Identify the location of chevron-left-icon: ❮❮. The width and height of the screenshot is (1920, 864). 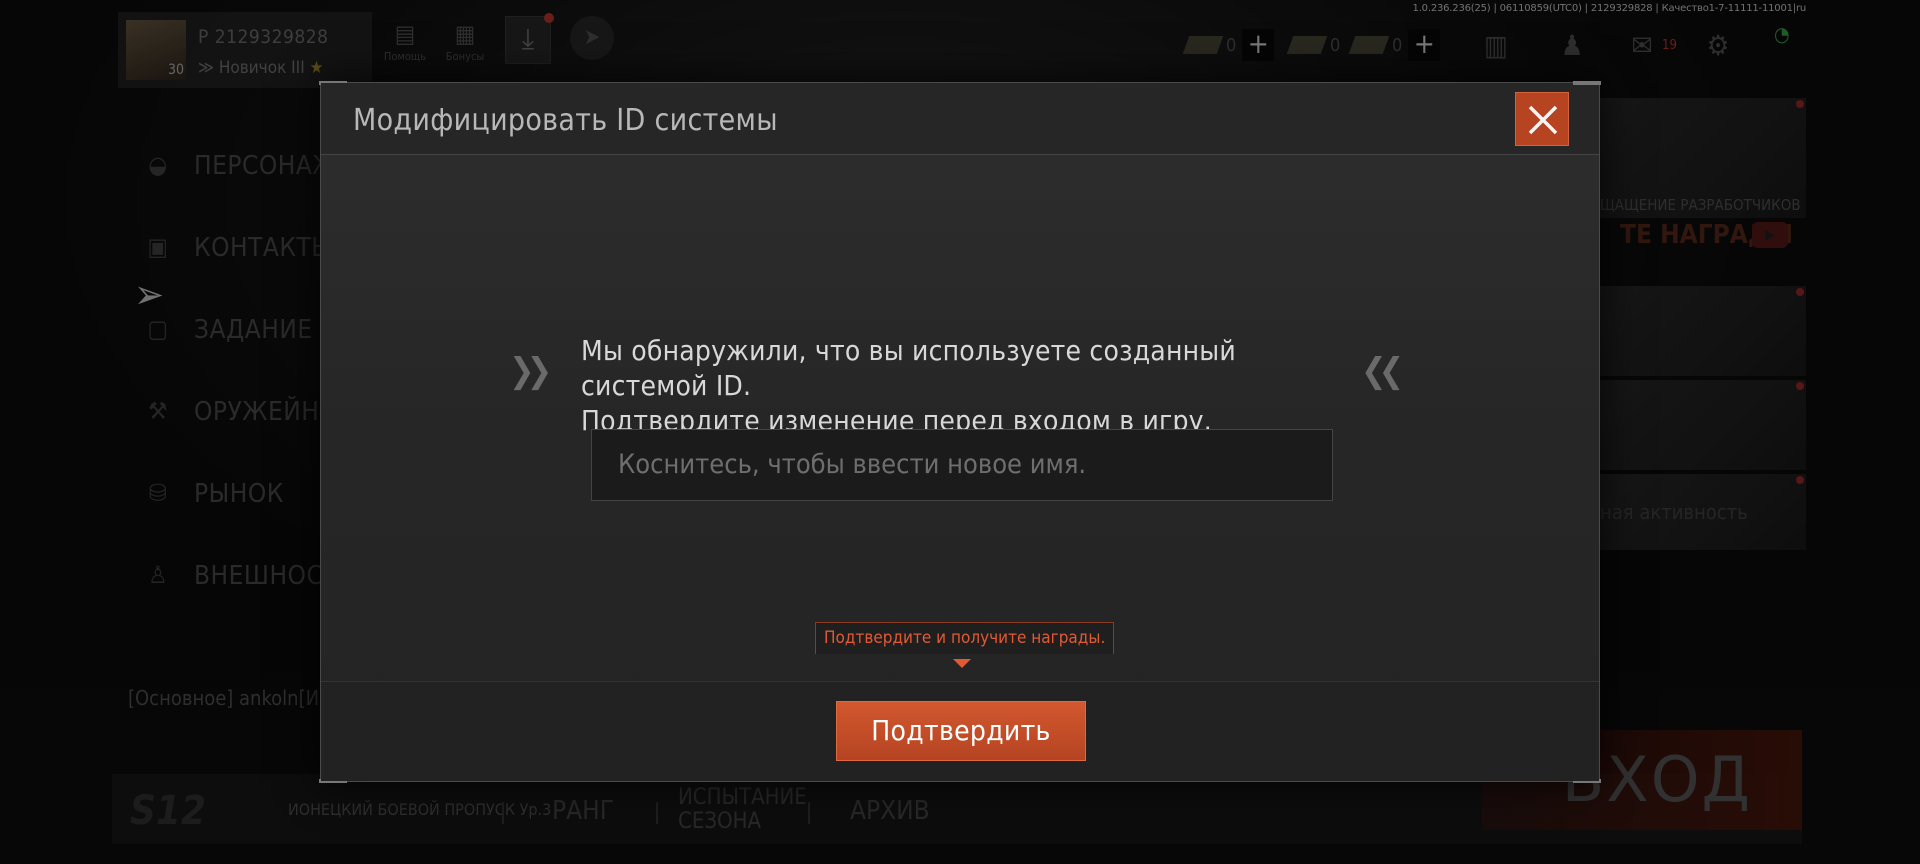
(1382, 371).